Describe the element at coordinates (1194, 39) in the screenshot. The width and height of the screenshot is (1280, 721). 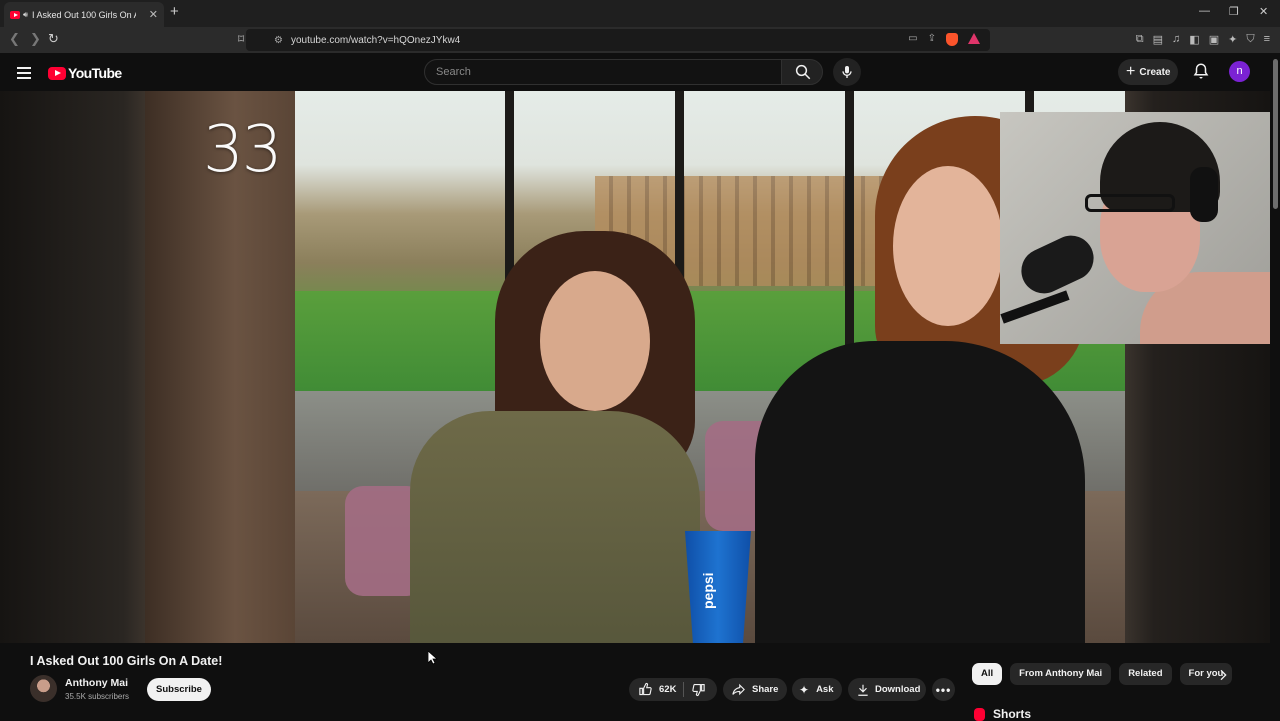
I see `sidebar-icon: ◧` at that location.